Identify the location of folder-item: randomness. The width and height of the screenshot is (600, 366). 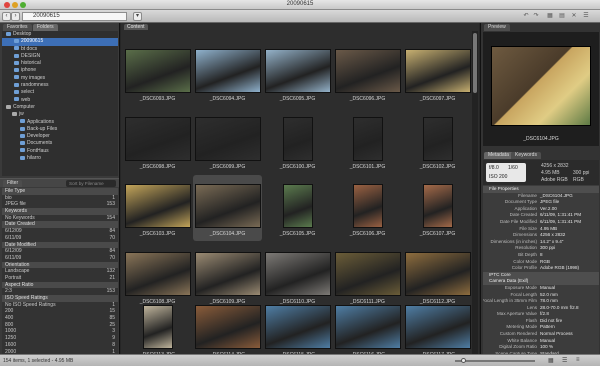
(60, 85).